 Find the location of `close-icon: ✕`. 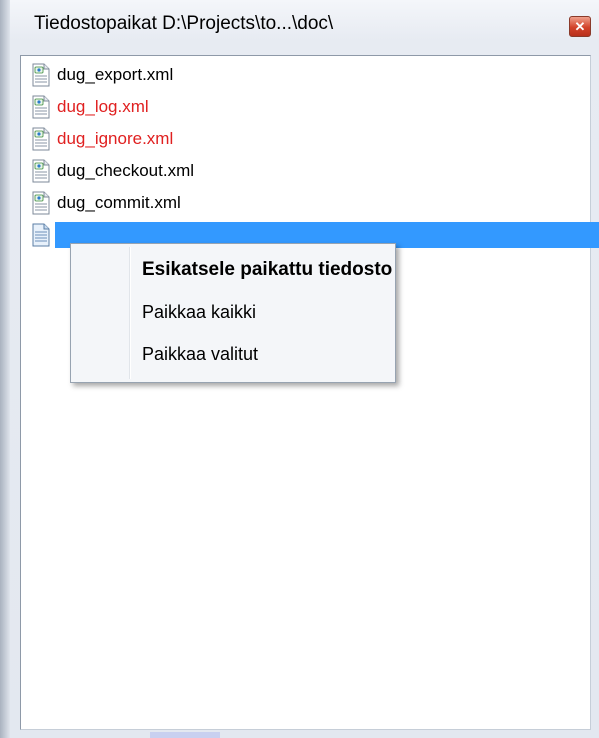

close-icon: ✕ is located at coordinates (580, 26).